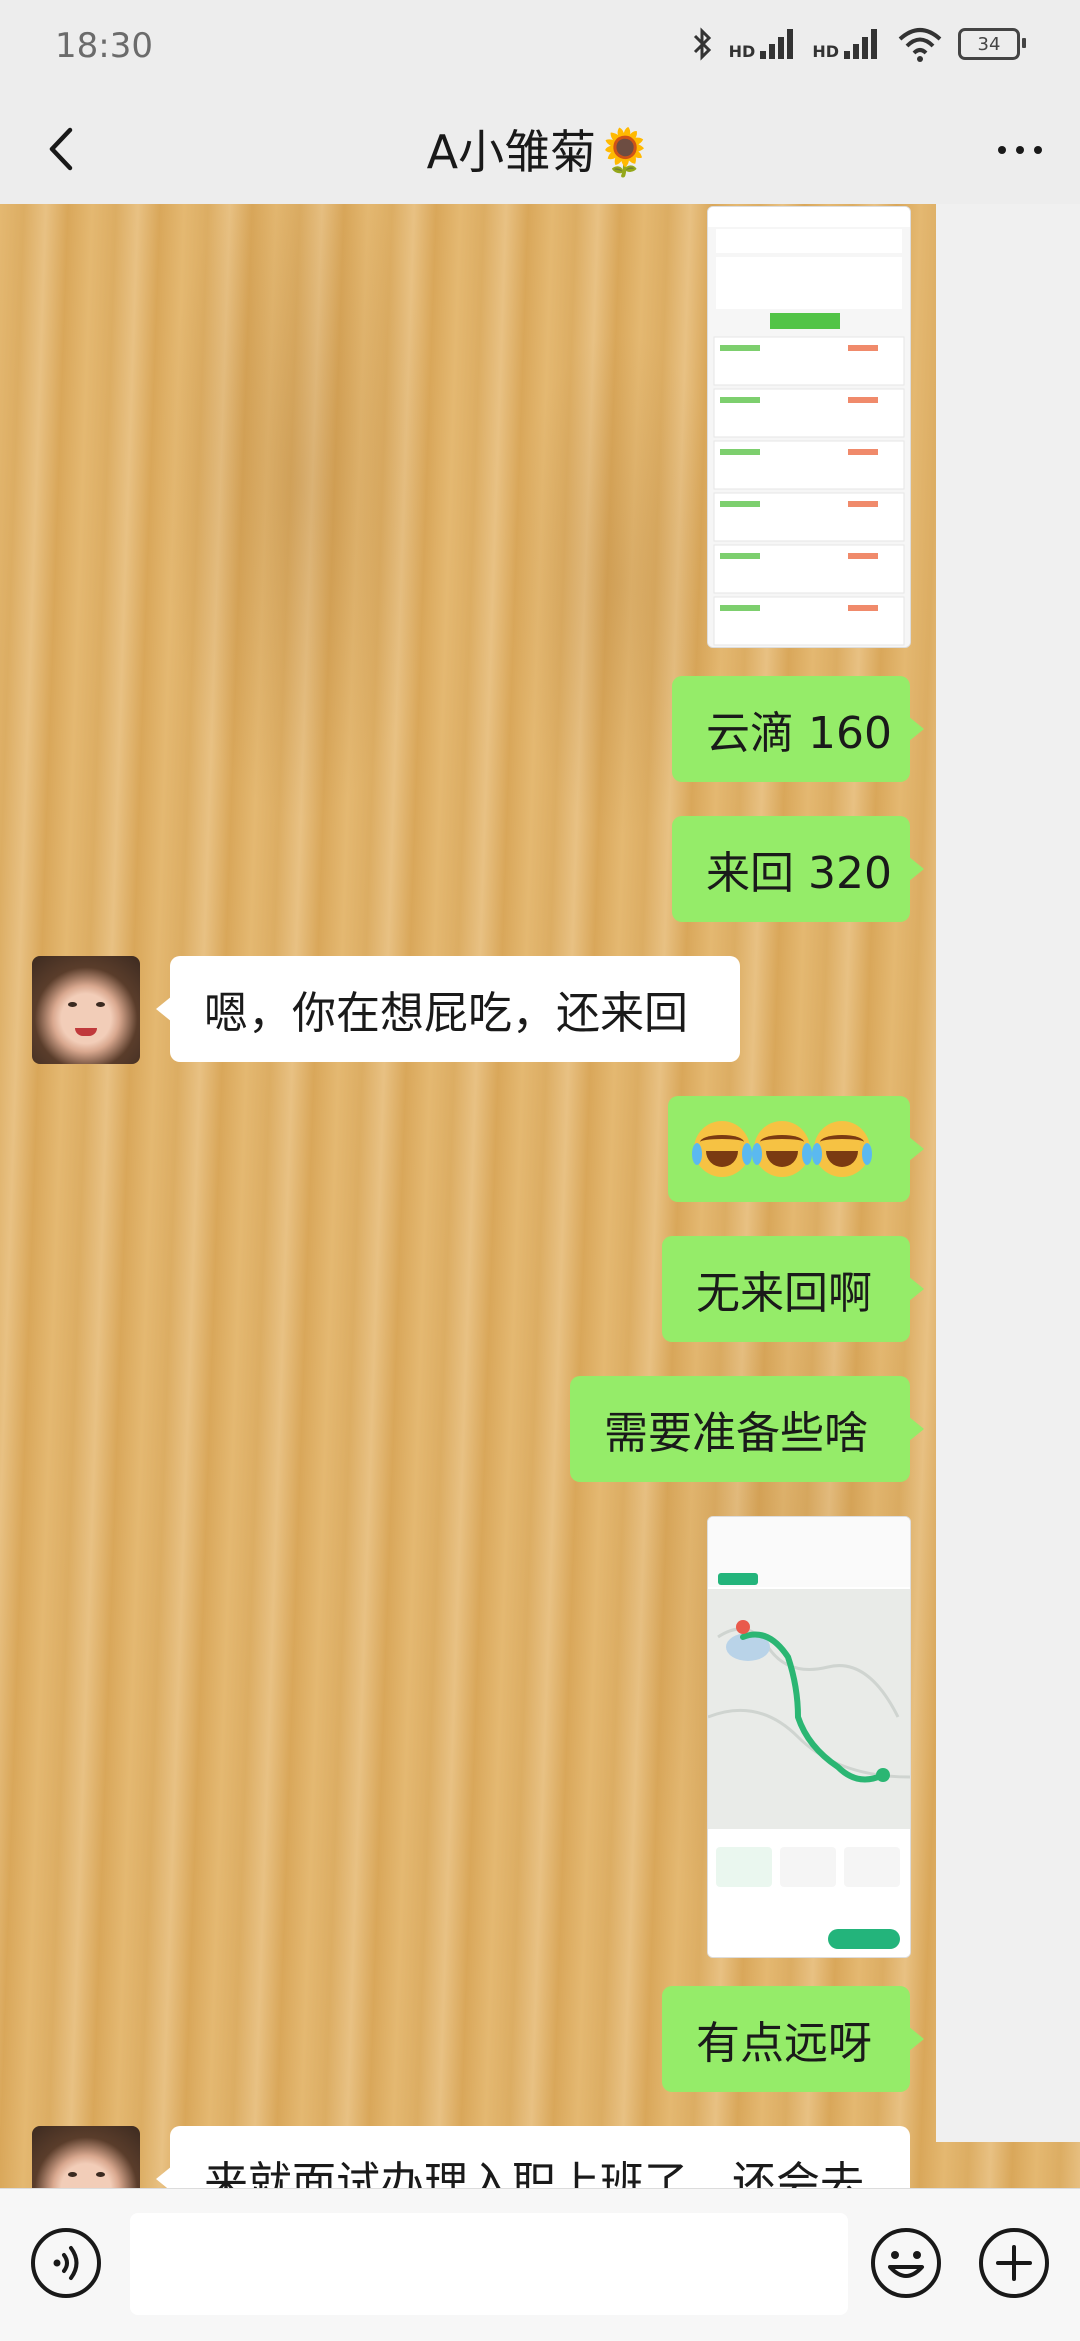 Image resolution: width=1080 pixels, height=2341 pixels. I want to click on screenshot-map-route-icon, so click(809, 1737).